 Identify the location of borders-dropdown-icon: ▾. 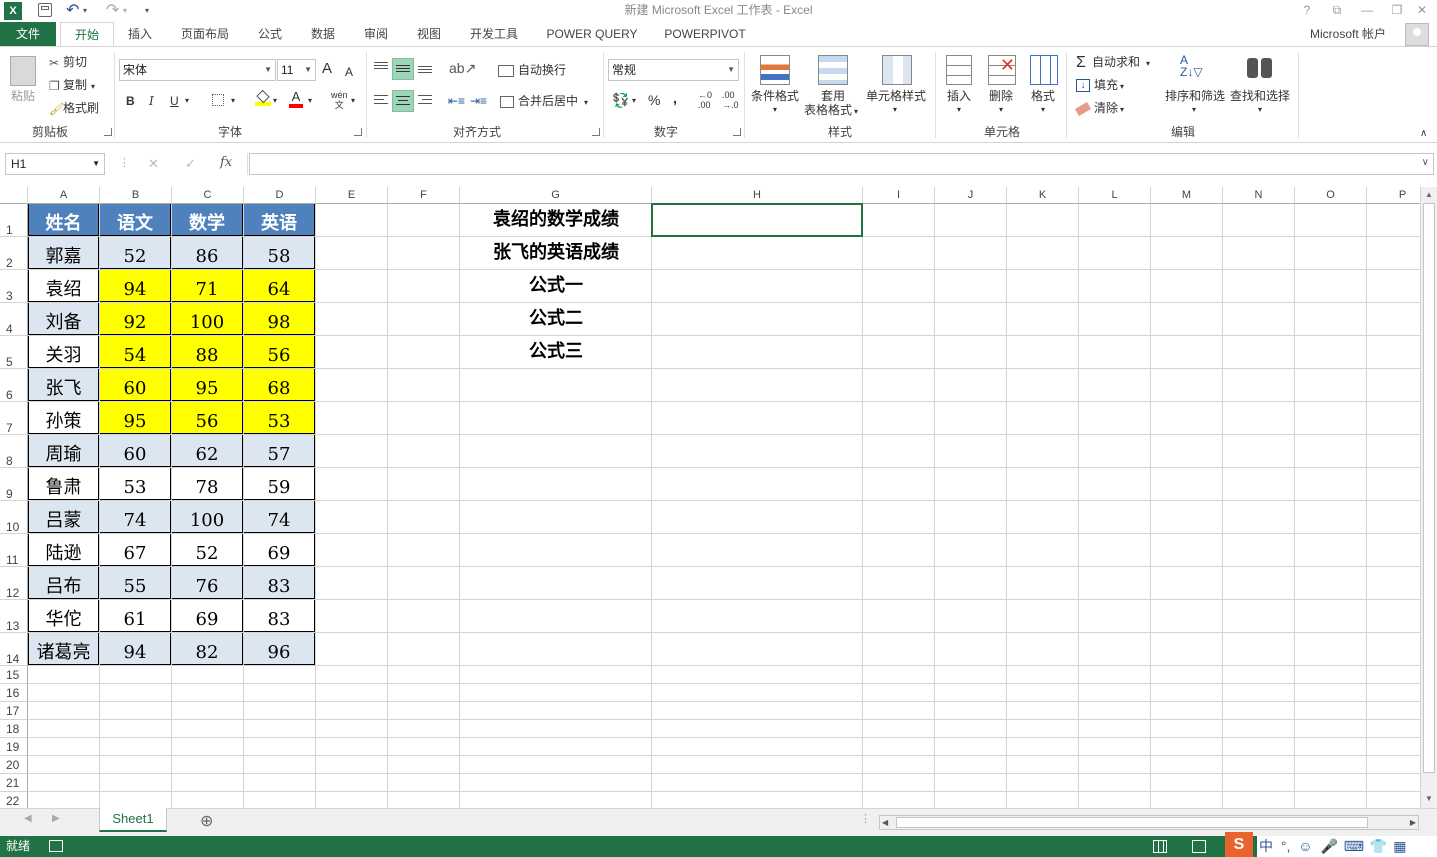
(233, 101).